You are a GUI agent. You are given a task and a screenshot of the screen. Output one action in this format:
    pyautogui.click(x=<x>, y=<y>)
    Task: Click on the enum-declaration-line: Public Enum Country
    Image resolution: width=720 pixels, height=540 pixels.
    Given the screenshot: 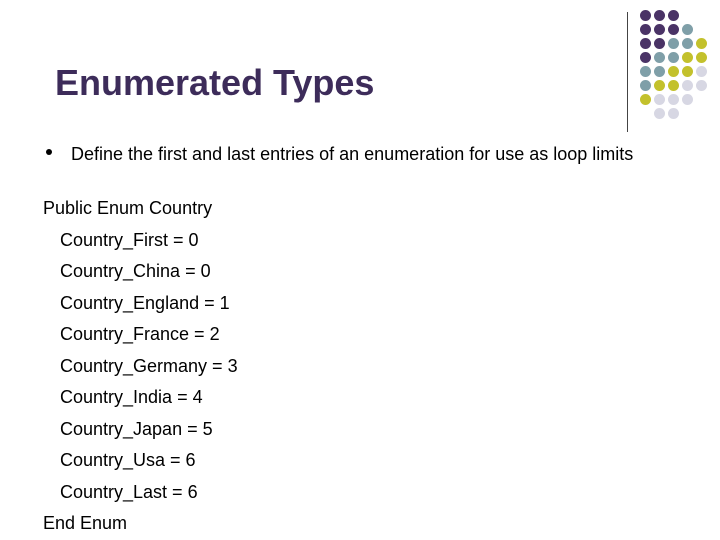 What is the action you would take?
    pyautogui.click(x=128, y=208)
    